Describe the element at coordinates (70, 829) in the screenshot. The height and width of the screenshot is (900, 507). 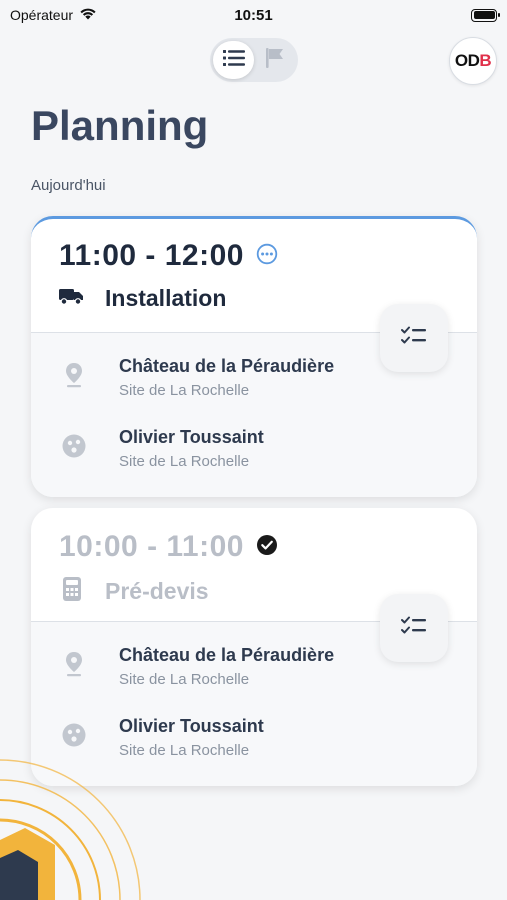
I see `decorative-arcs` at that location.